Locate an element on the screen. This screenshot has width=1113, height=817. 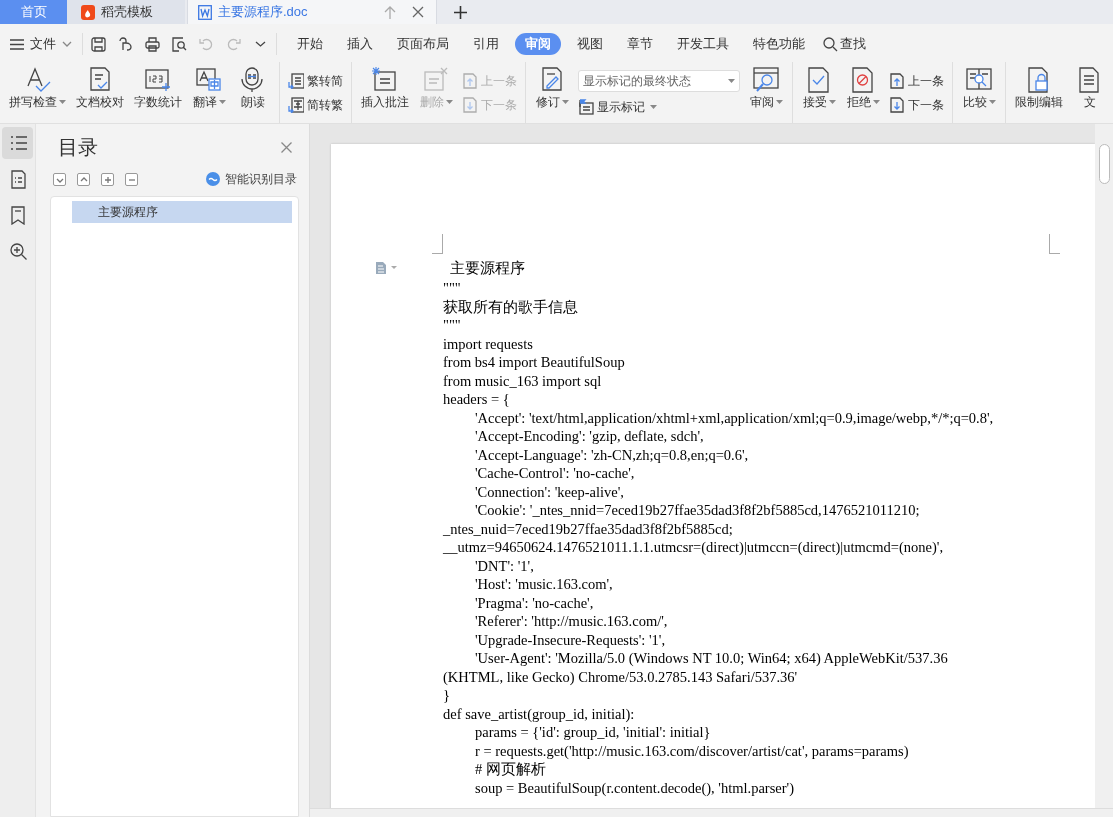
undo-icon is located at coordinates (206, 44).